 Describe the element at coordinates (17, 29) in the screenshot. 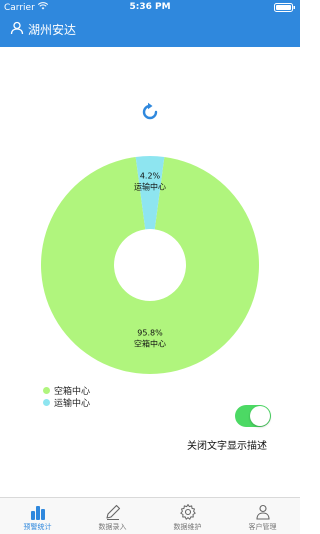

I see `user-icon` at that location.